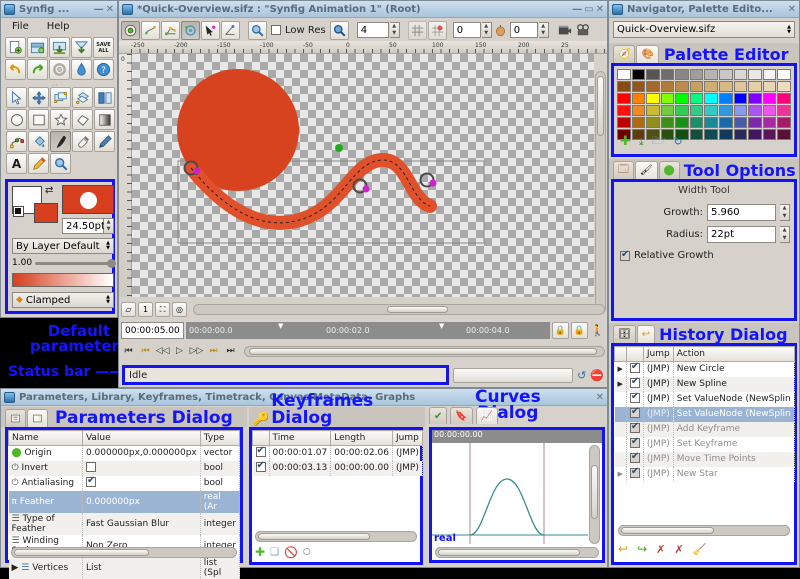 This screenshot has height=579, width=800. I want to click on set-default-palette-button: ↻, so click(677, 141).